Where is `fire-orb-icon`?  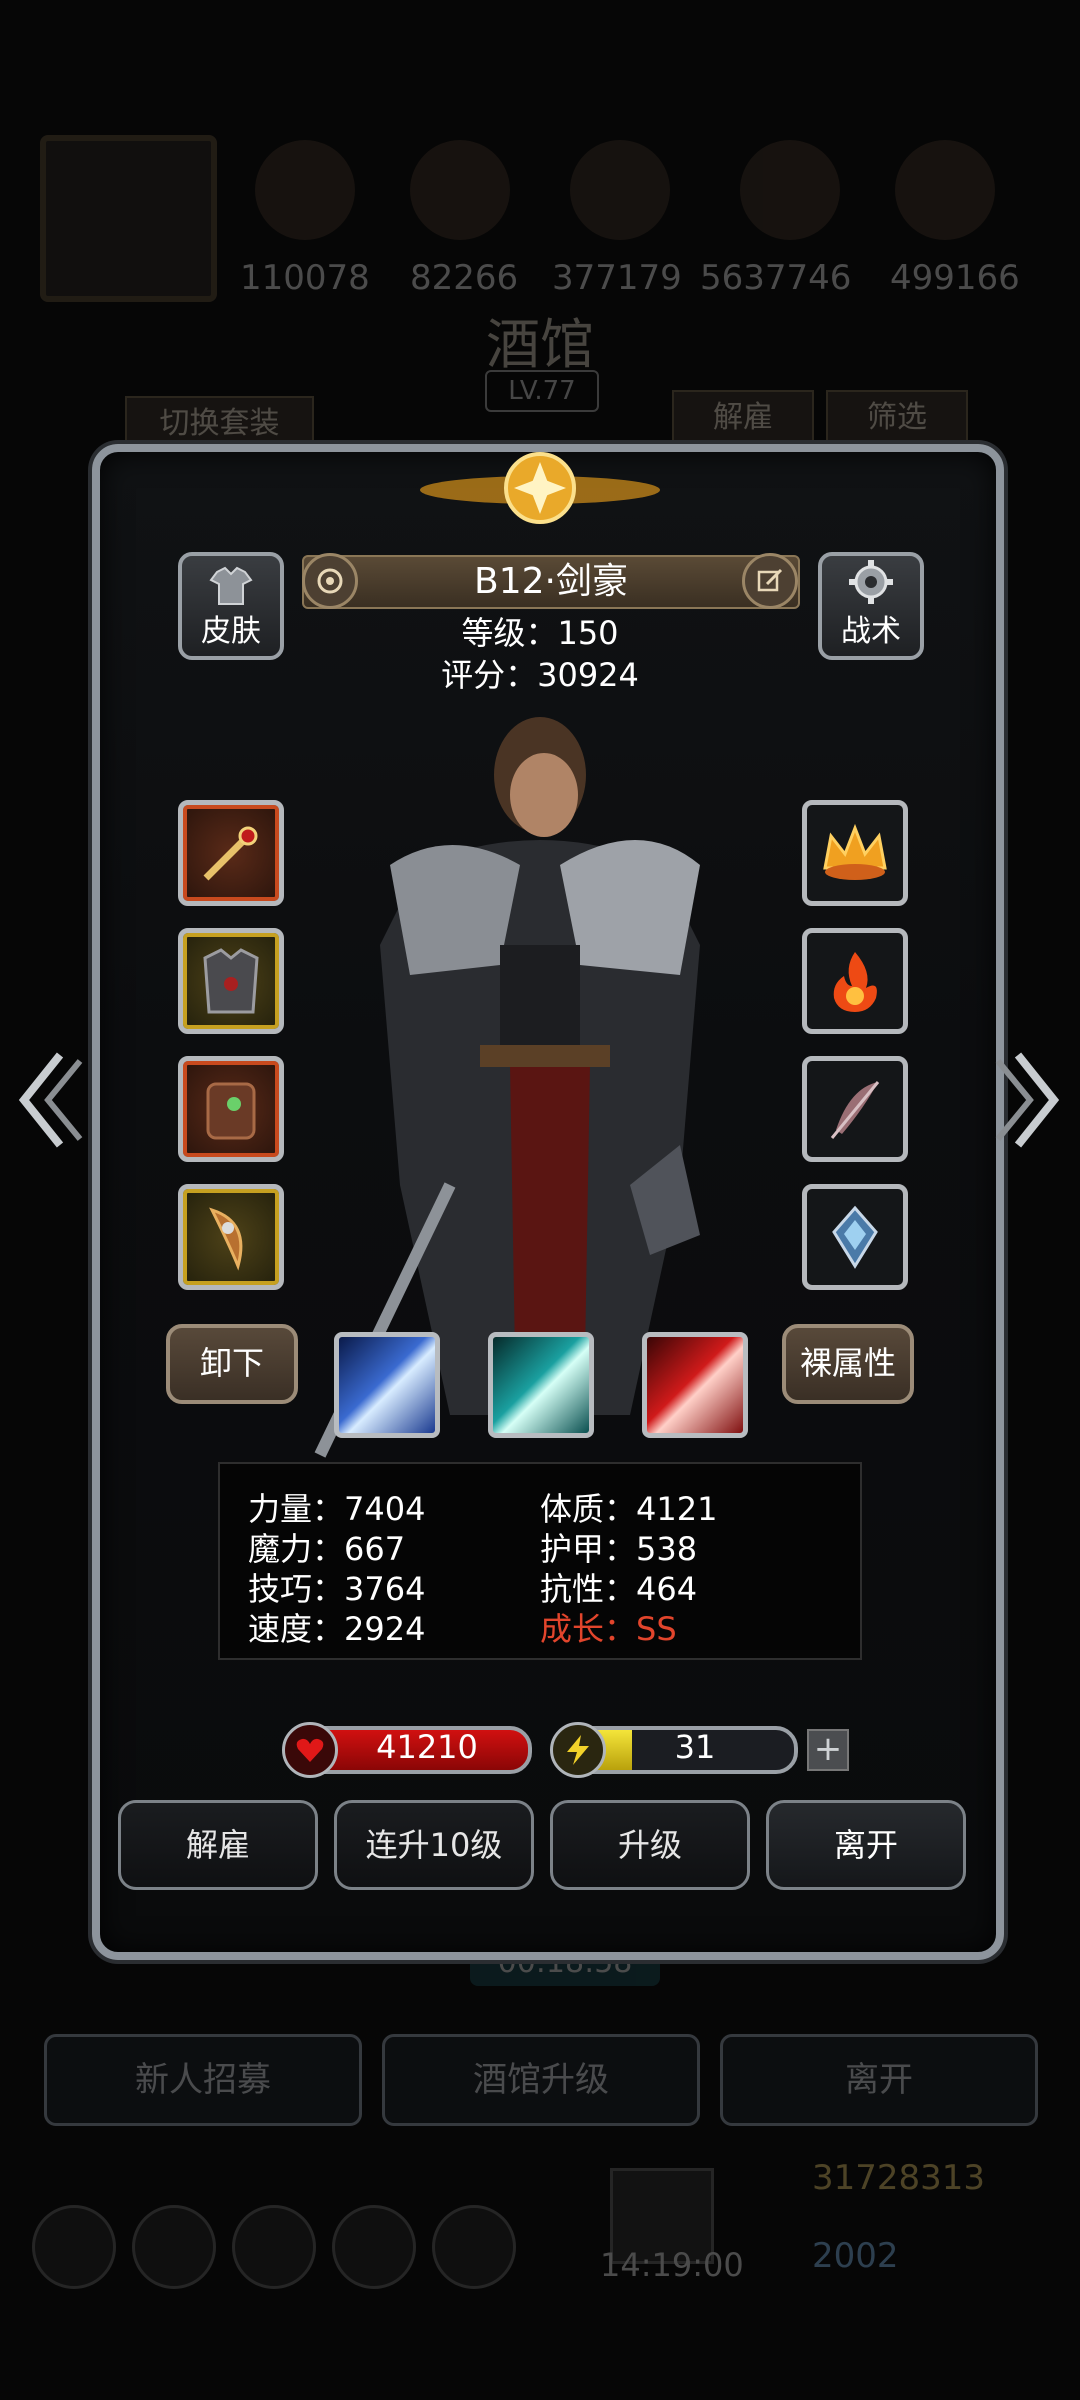 fire-orb-icon is located at coordinates (855, 982).